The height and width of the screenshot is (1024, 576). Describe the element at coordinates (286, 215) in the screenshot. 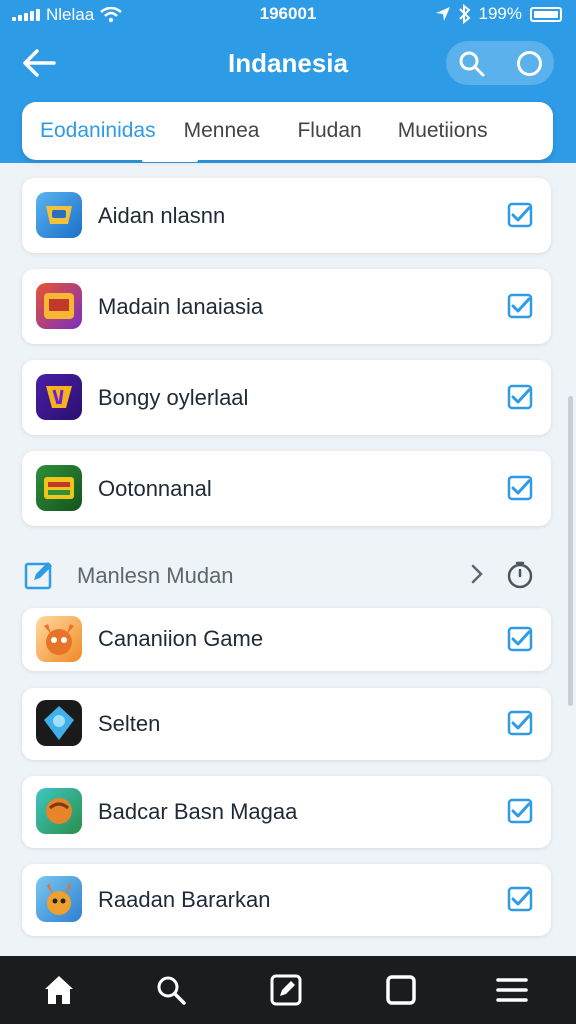

I see `list-item: Aidan nlasnn` at that location.